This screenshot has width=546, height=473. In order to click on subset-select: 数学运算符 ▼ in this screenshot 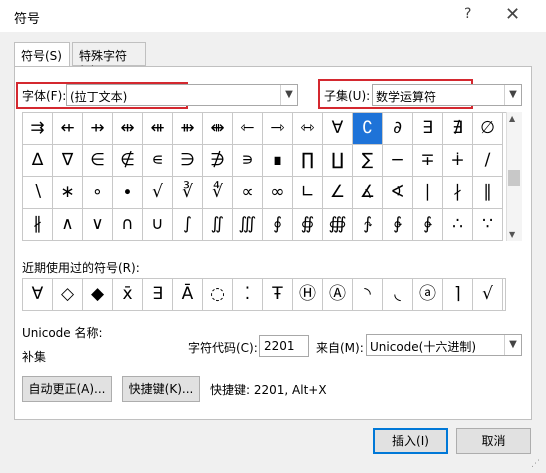, I will do `click(447, 95)`.